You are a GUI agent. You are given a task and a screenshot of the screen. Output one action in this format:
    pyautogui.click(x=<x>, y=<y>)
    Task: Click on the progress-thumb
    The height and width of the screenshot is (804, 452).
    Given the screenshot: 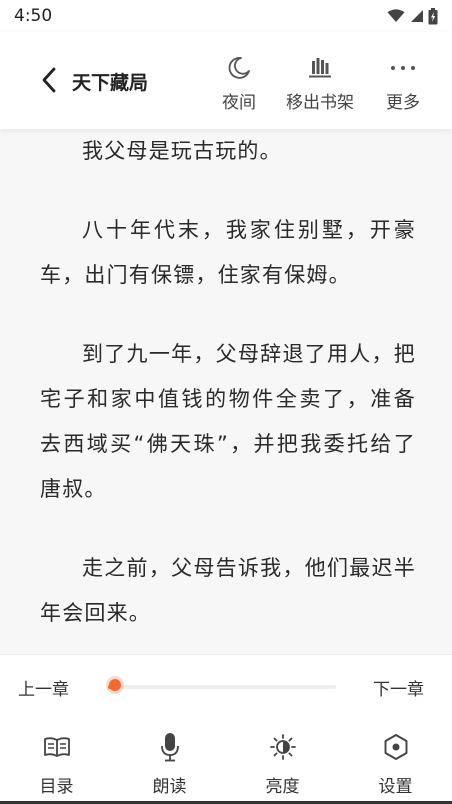 What is the action you would take?
    pyautogui.click(x=114, y=685)
    